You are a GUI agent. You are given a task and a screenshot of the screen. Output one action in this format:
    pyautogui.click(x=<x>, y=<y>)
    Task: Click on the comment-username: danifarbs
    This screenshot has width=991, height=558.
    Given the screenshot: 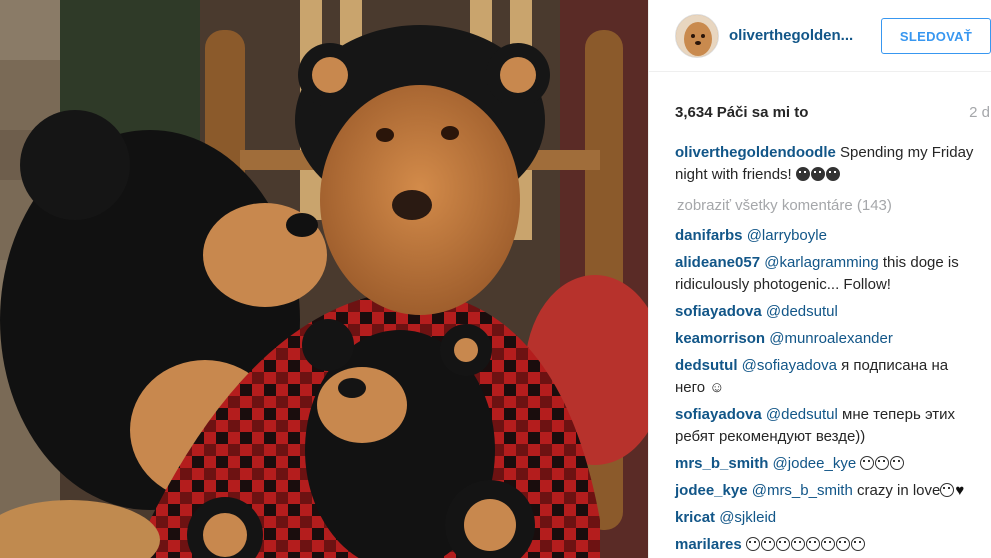 What is the action you would take?
    pyautogui.click(x=709, y=235)
    